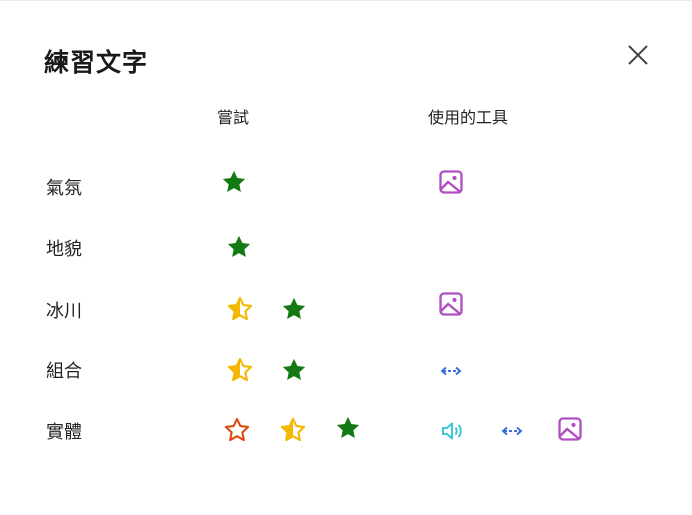 The width and height of the screenshot is (692, 515). I want to click on row-label-zuhe: 組合, so click(64, 371).